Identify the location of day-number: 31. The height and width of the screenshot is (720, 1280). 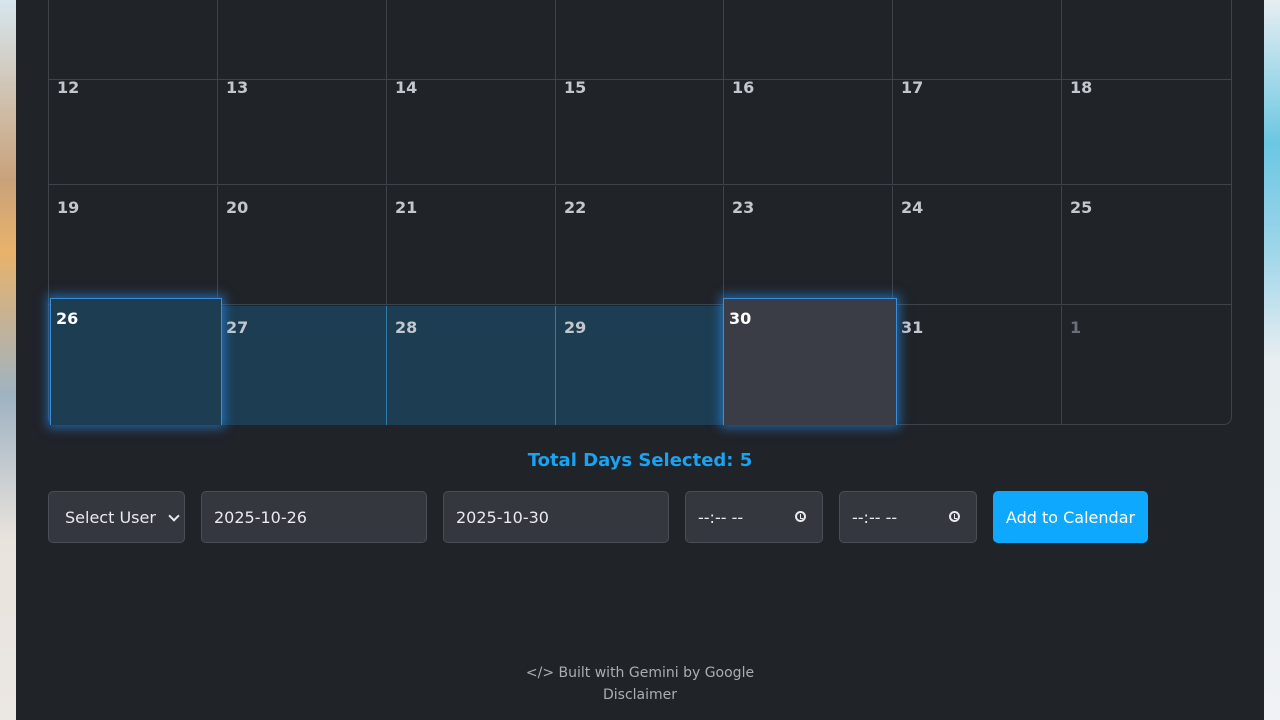
(912, 327).